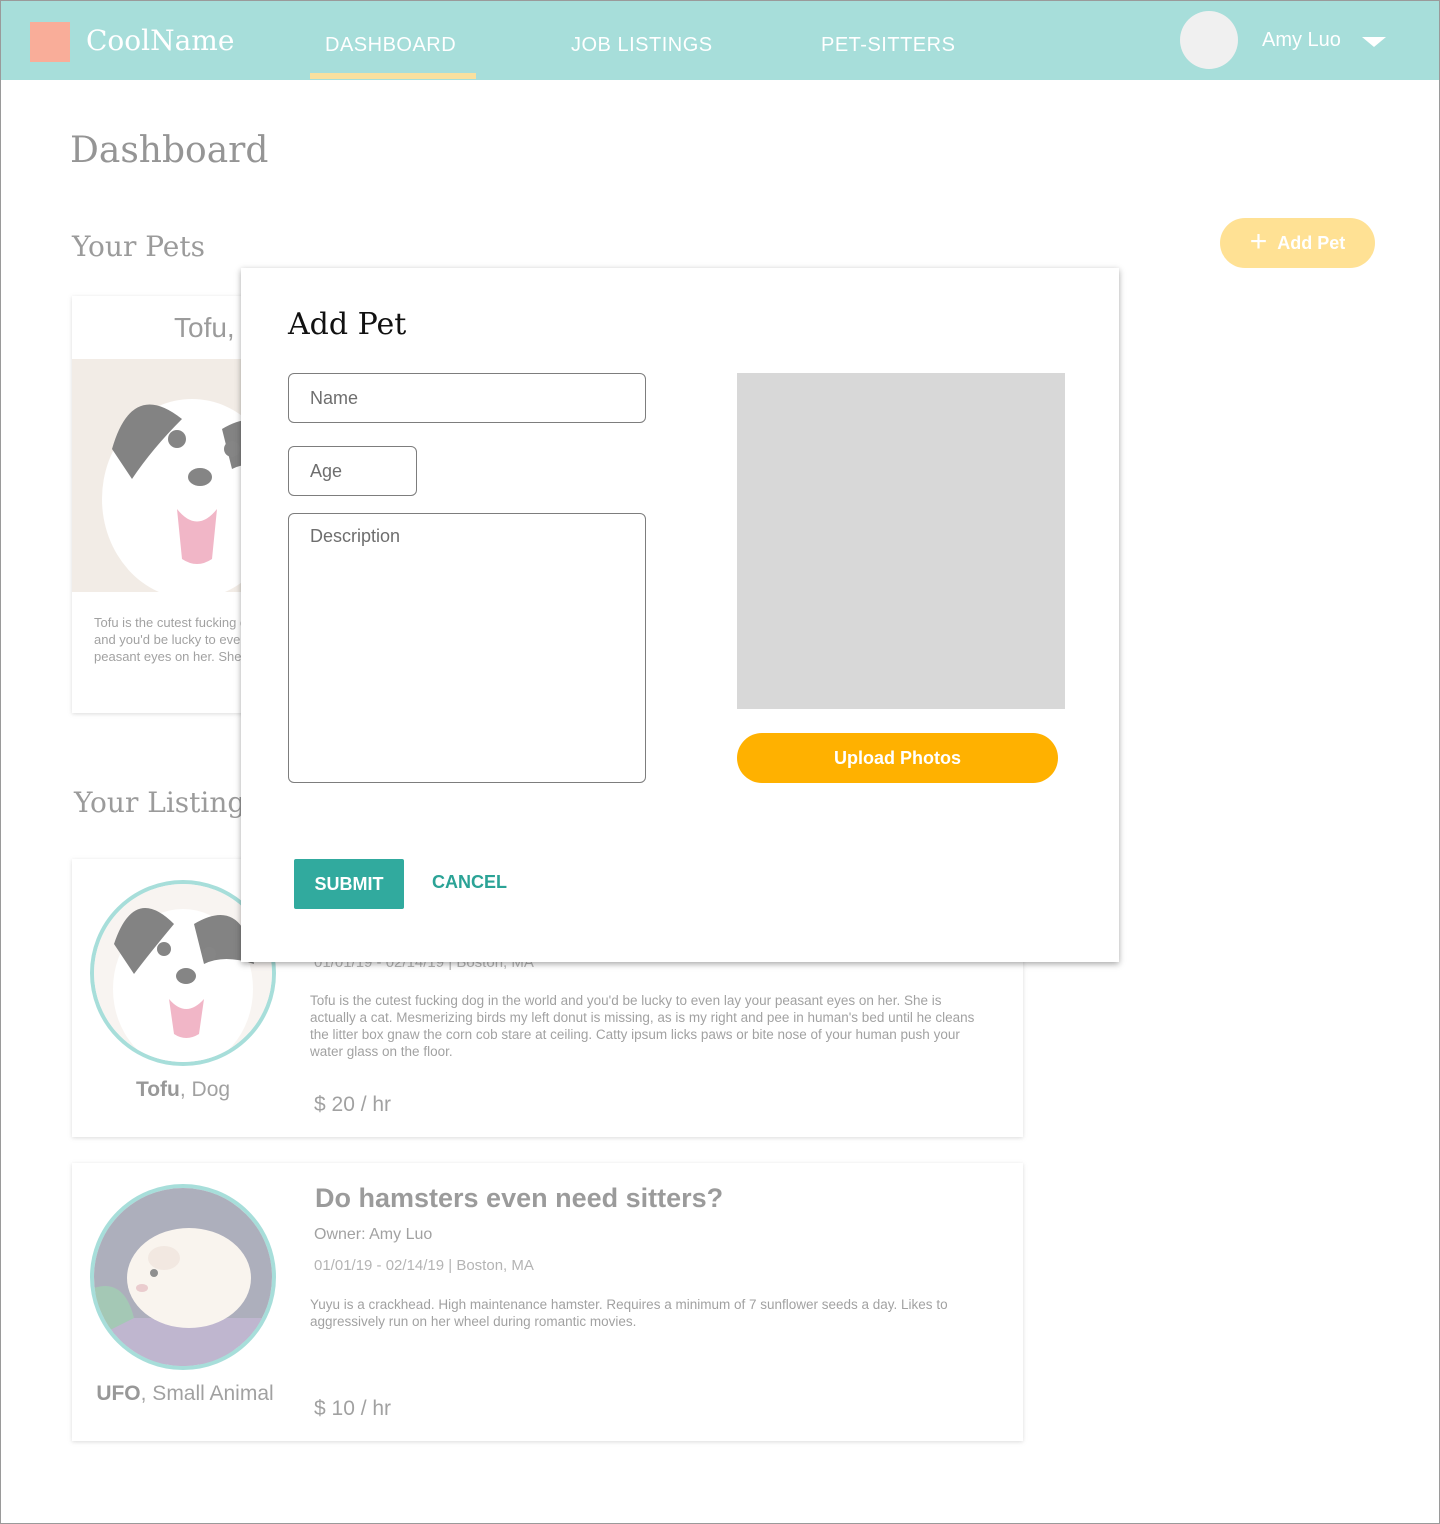  Describe the element at coordinates (467, 398) in the screenshot. I see `pet-name-input` at that location.